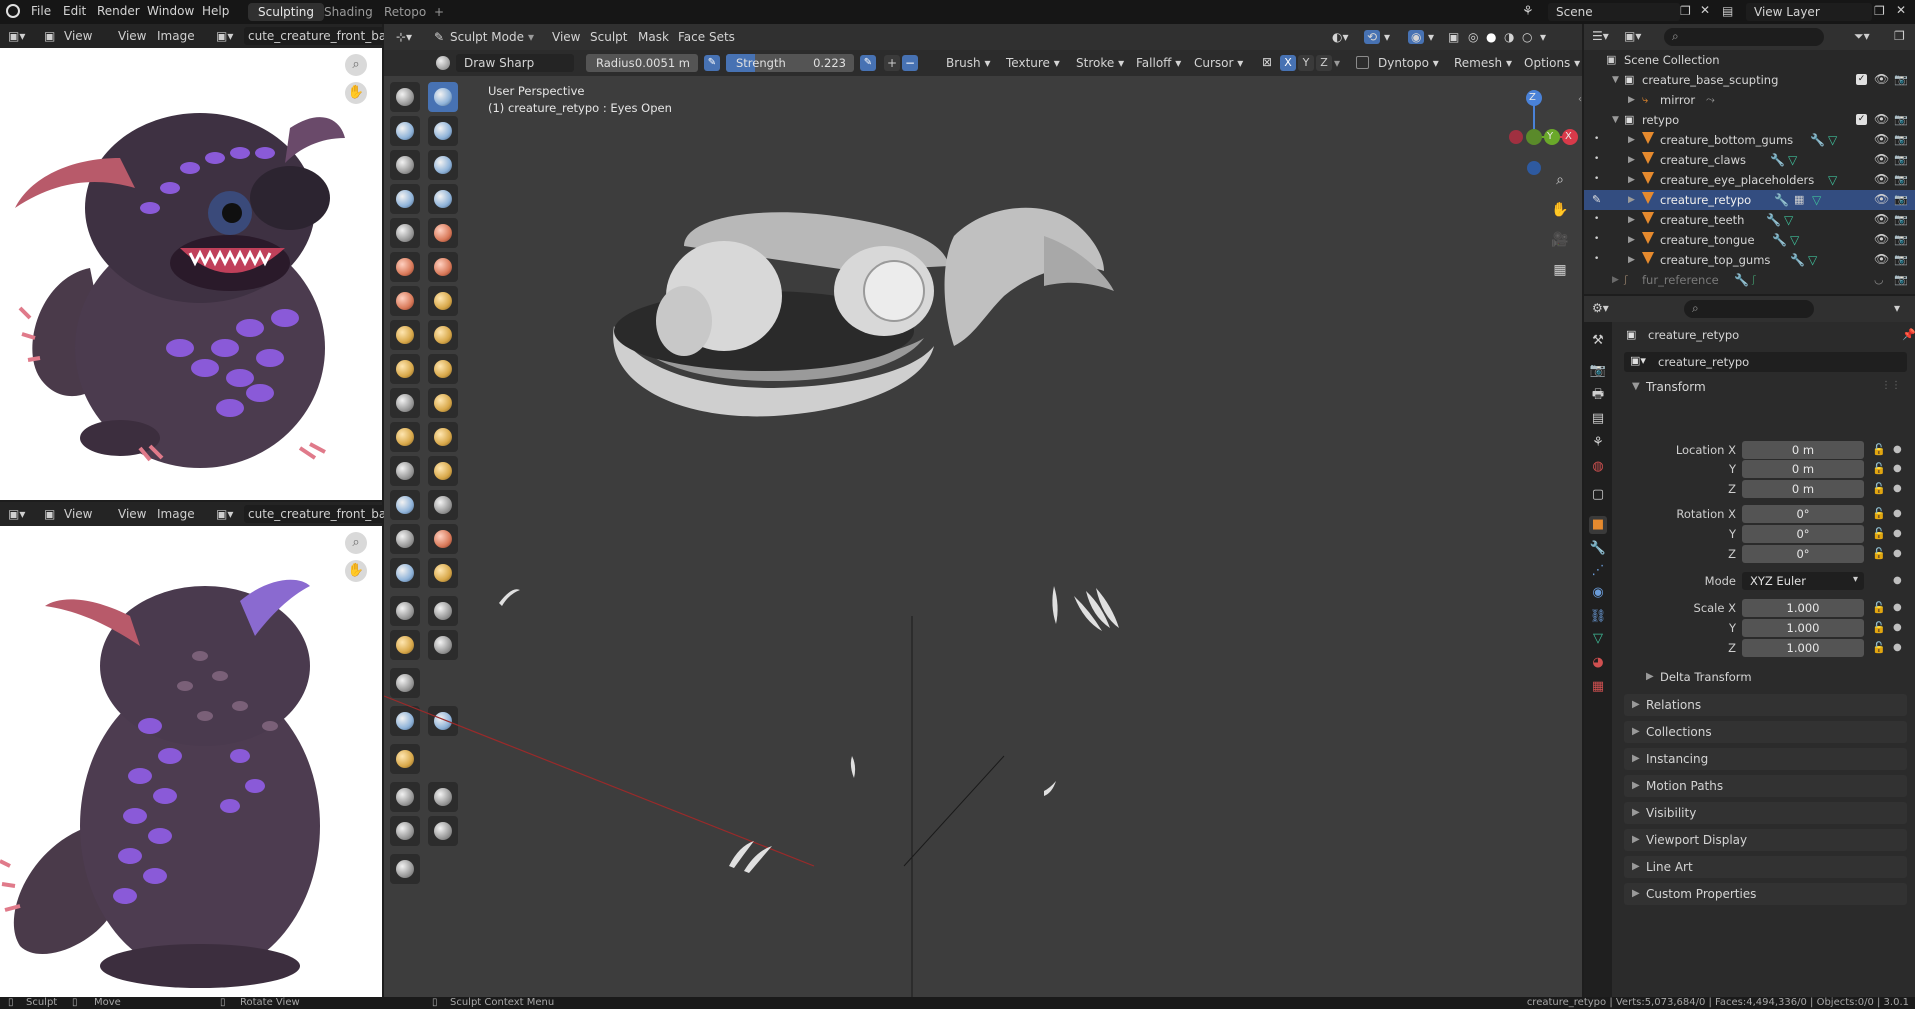 This screenshot has width=1915, height=1009. What do you see at coordinates (1749, 160) in the screenshot?
I see `outliner-row-creature-claws: • ▶ creature_claws 🔧 ▽ 👁 📷` at bounding box center [1749, 160].